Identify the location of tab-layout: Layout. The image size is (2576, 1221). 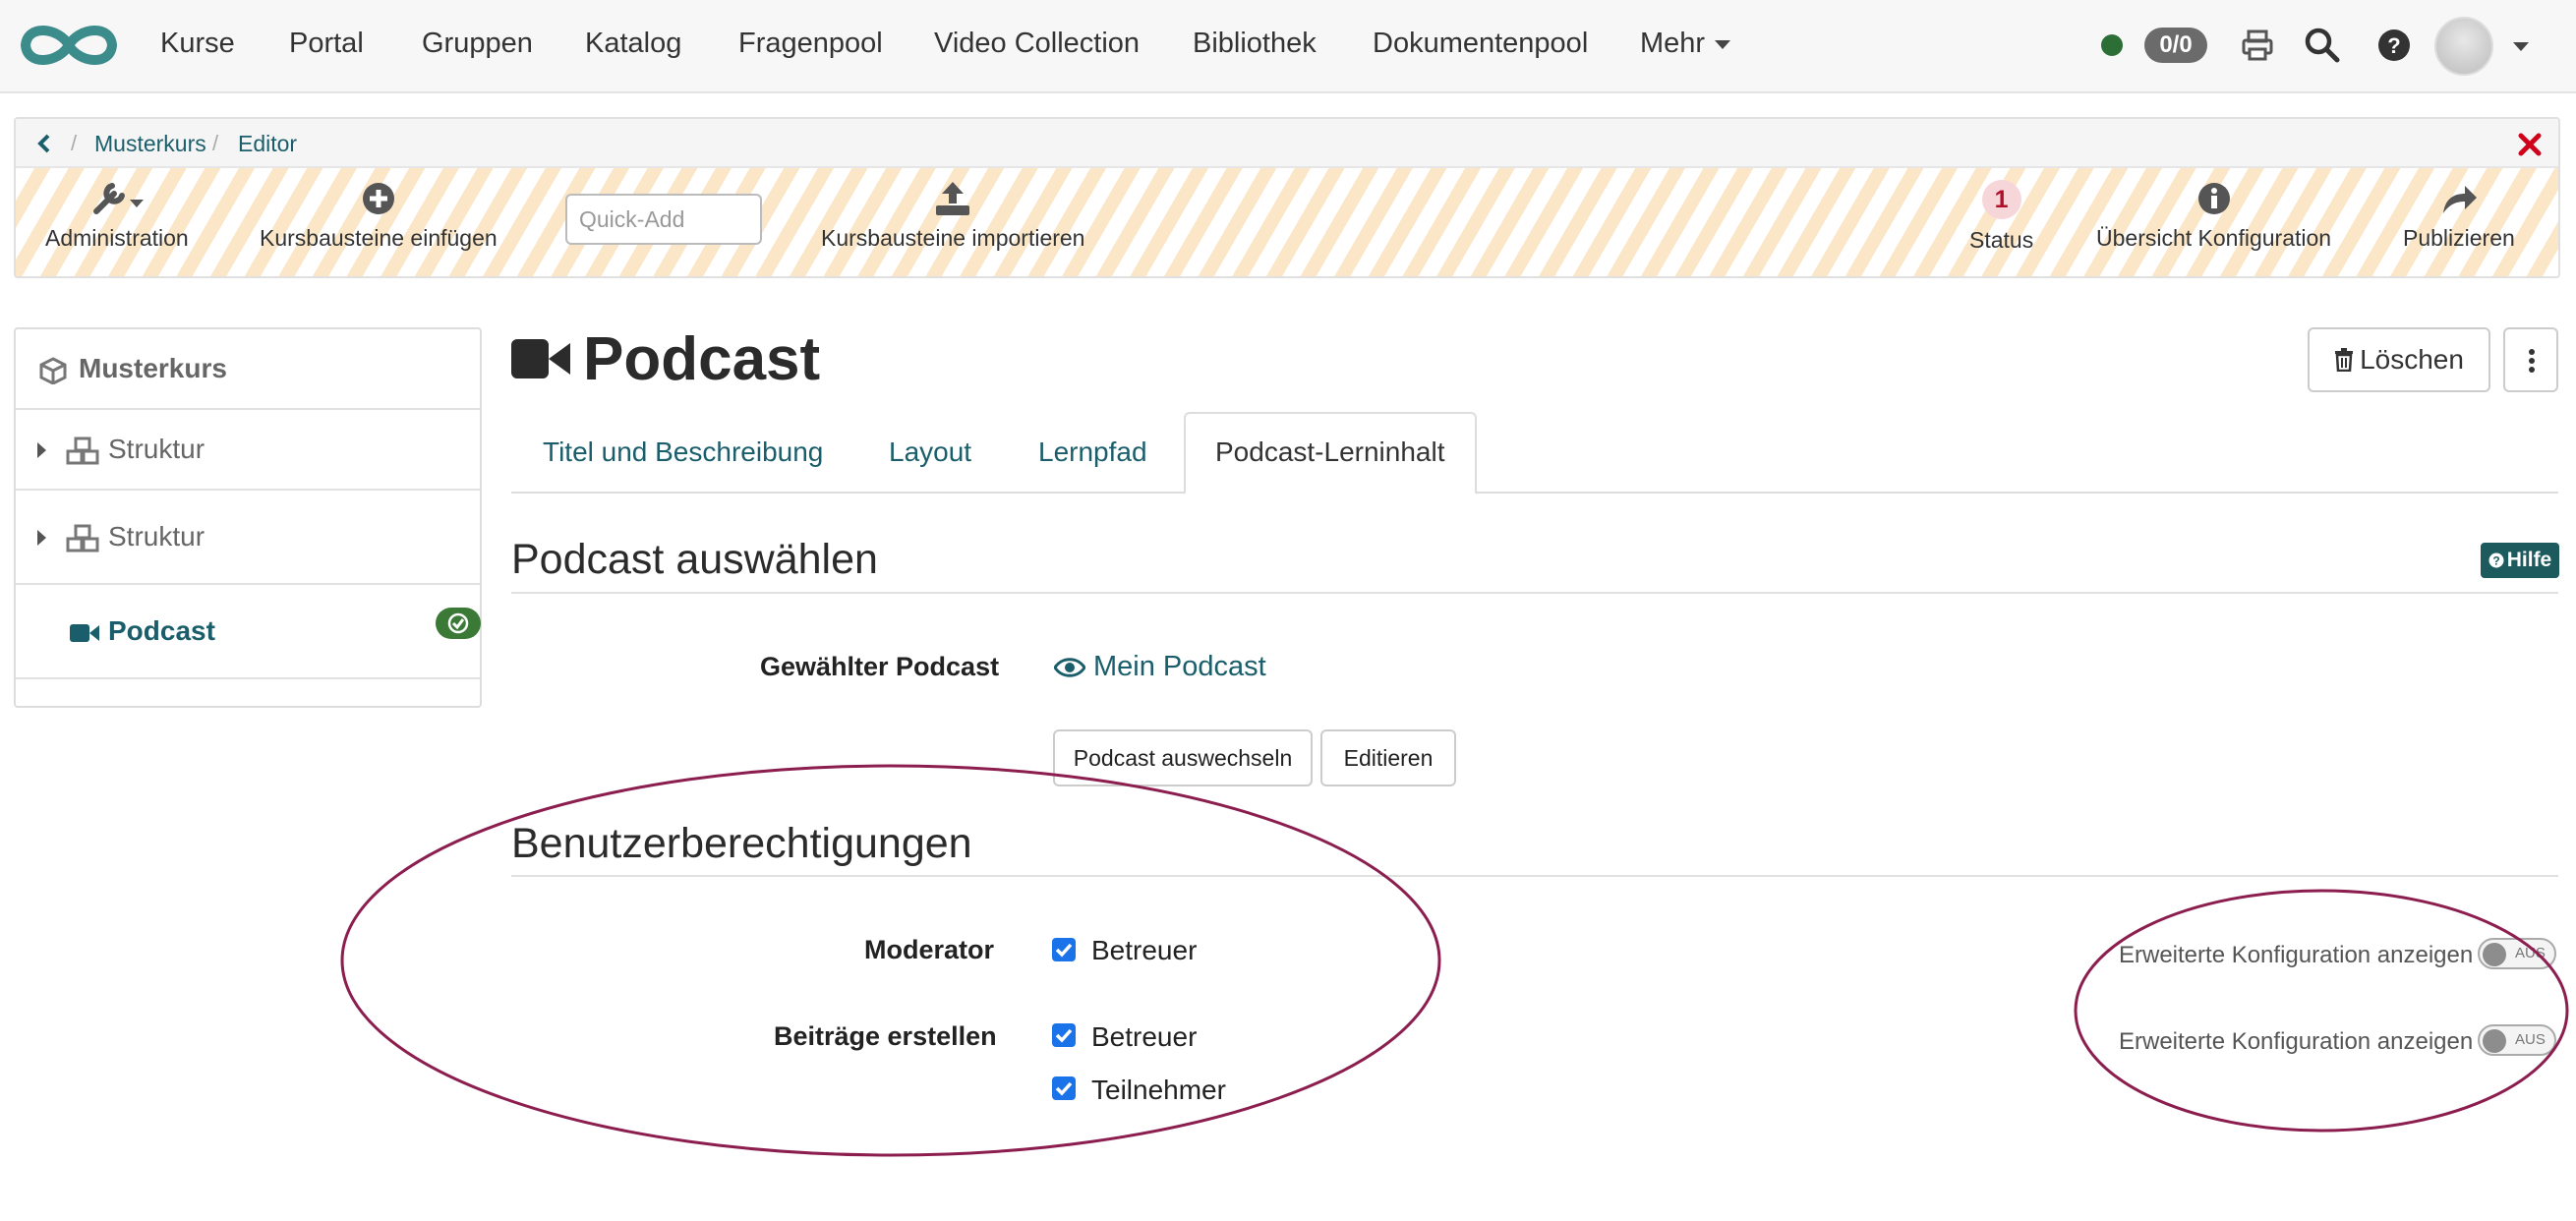
(930, 452).